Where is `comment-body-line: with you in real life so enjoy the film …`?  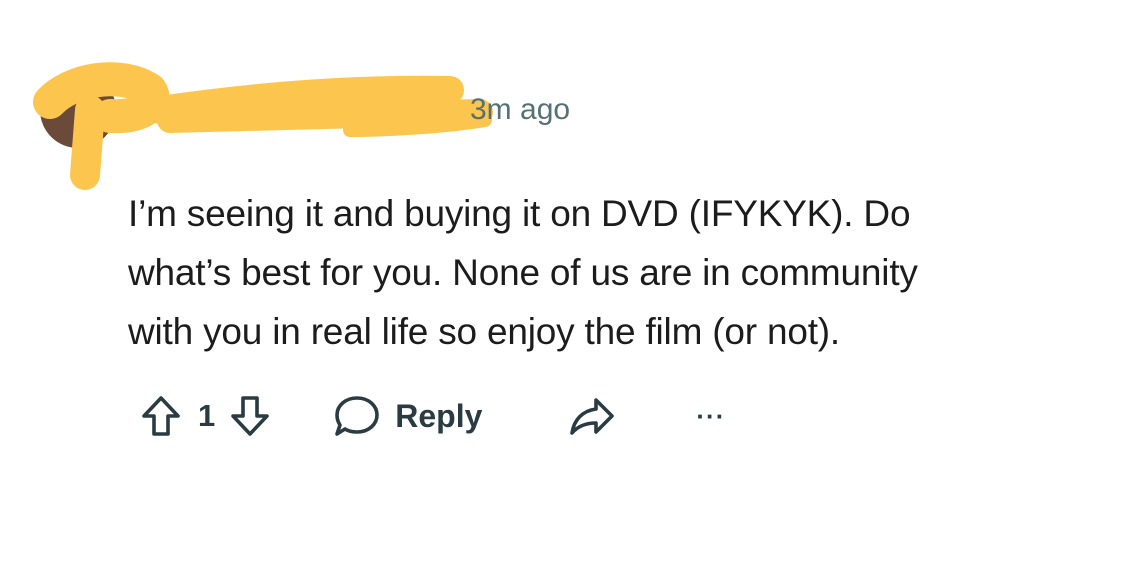 comment-body-line: with you in real life so enjoy the film … is located at coordinates (484, 331).